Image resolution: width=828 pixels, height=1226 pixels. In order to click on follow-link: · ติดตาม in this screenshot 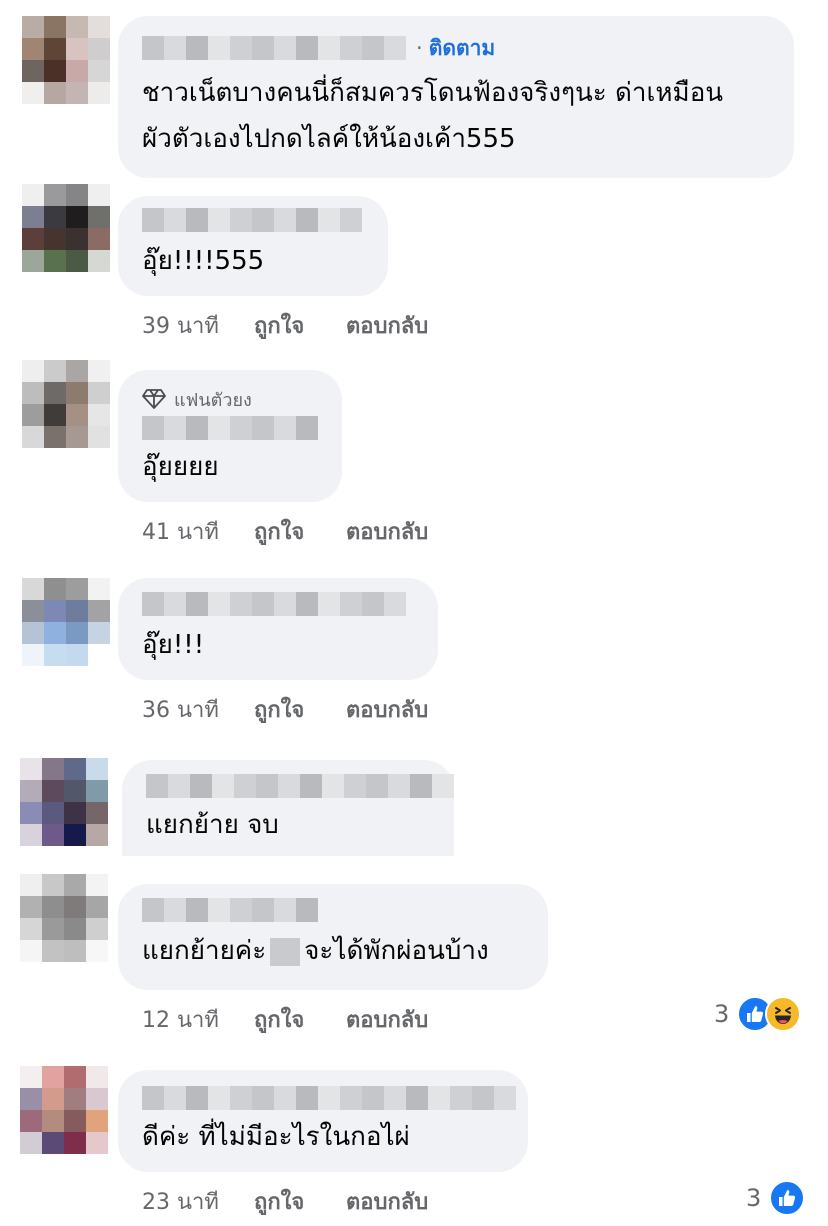, I will do `click(455, 48)`.